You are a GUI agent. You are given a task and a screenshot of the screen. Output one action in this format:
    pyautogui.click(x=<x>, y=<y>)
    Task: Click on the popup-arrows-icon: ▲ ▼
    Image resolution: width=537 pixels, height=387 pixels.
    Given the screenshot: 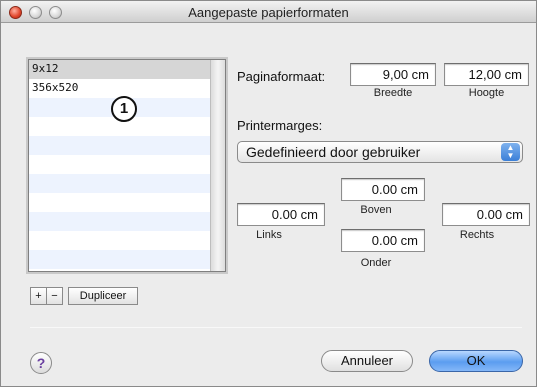 What is the action you would take?
    pyautogui.click(x=510, y=152)
    